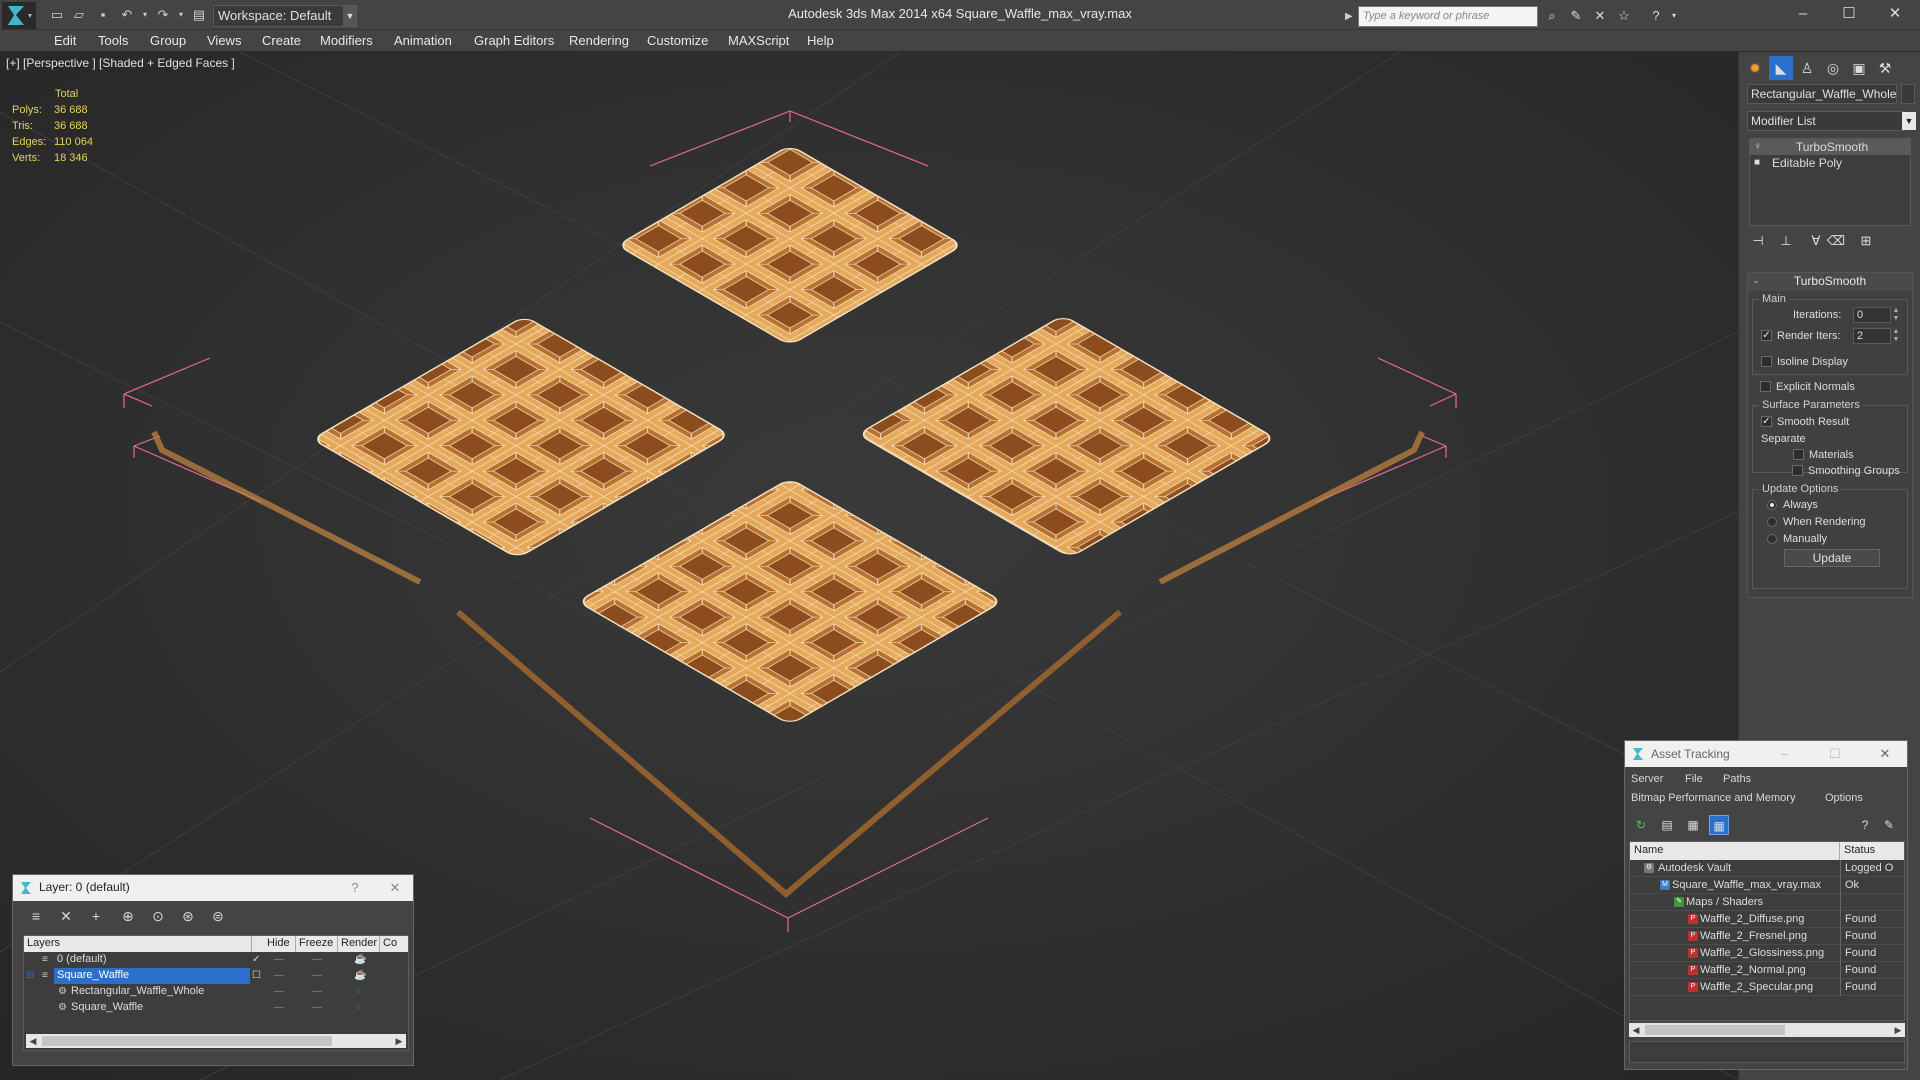 Image resolution: width=1920 pixels, height=1080 pixels. What do you see at coordinates (1872, 336) in the screenshot?
I see `render-iters-input: 2` at bounding box center [1872, 336].